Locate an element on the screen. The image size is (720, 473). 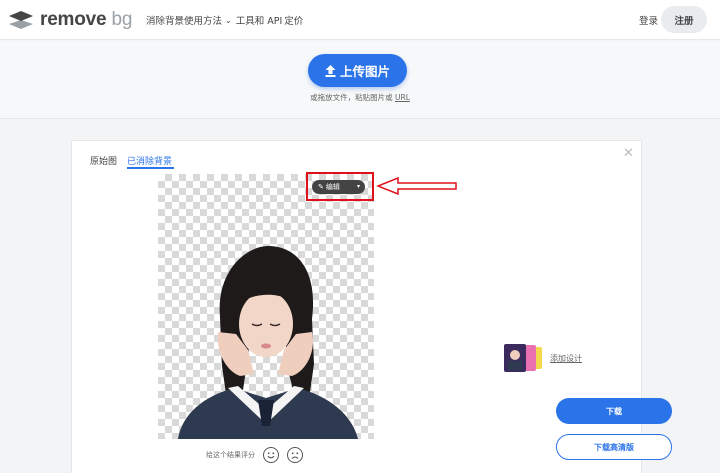
upload-image-button: 上传图片 is located at coordinates (357, 70).